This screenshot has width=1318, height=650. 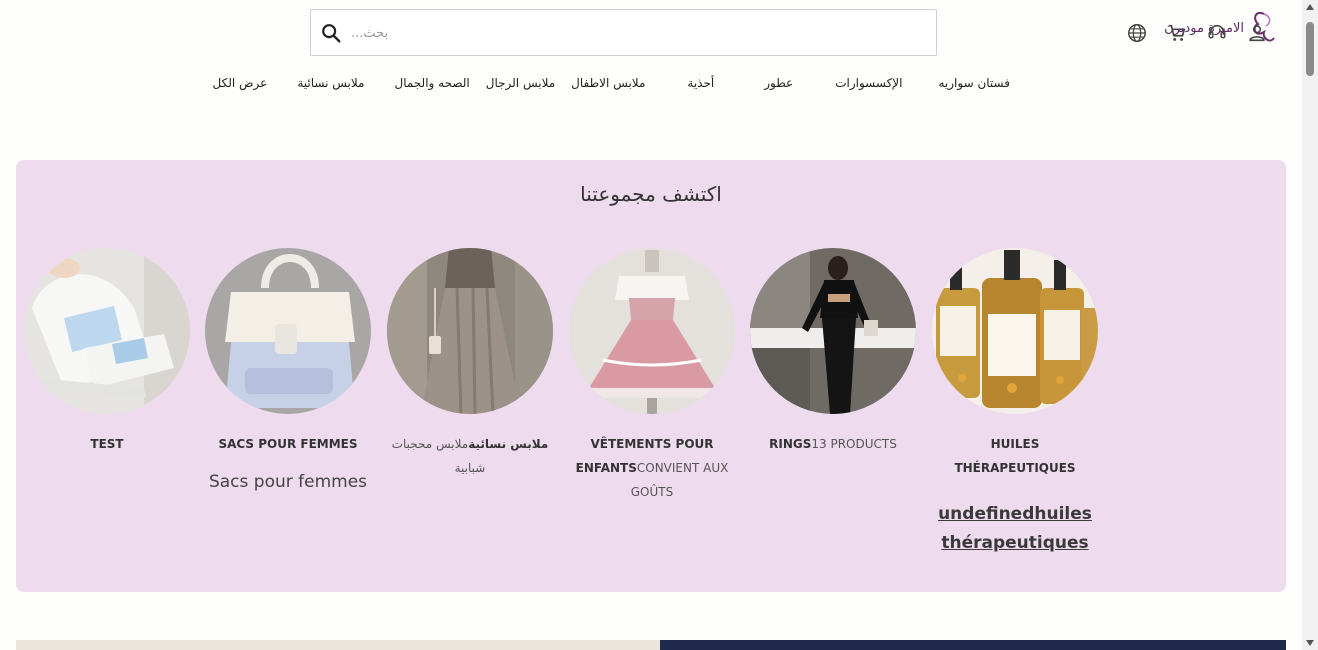 I want to click on card-label: TEST, so click(x=107, y=444).